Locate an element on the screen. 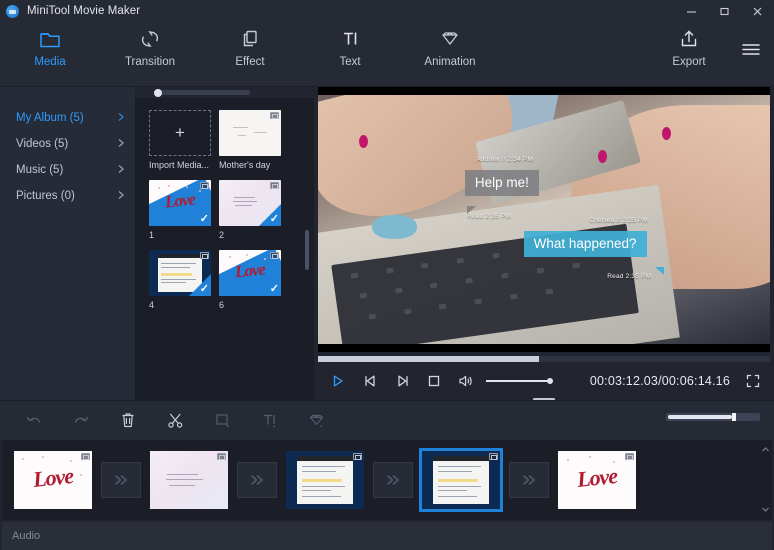 The height and width of the screenshot is (550, 774). stop-button is located at coordinates (434, 381).